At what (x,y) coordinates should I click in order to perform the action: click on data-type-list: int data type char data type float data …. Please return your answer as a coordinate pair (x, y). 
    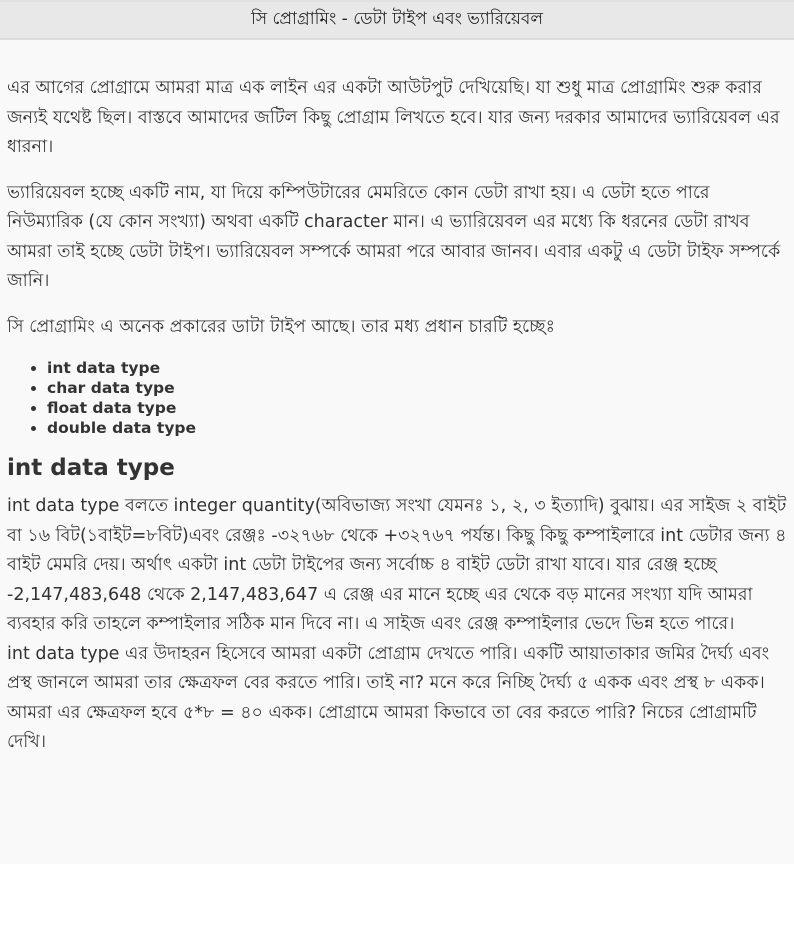
    Looking at the image, I should click on (397, 398).